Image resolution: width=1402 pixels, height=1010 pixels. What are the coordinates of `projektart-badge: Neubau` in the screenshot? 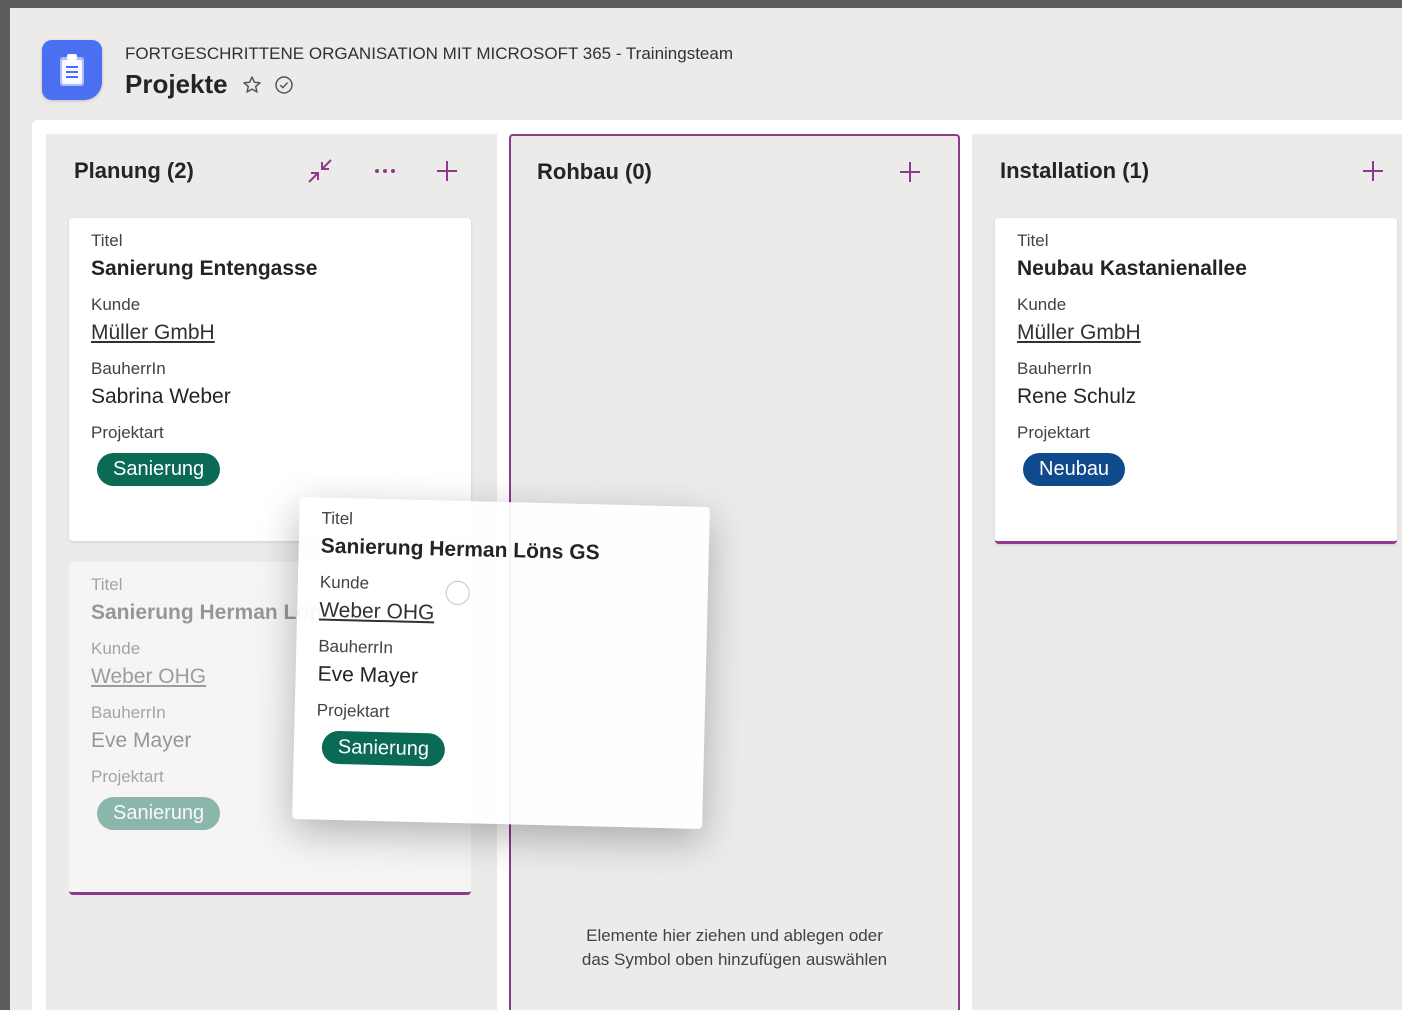 It's located at (1074, 469).